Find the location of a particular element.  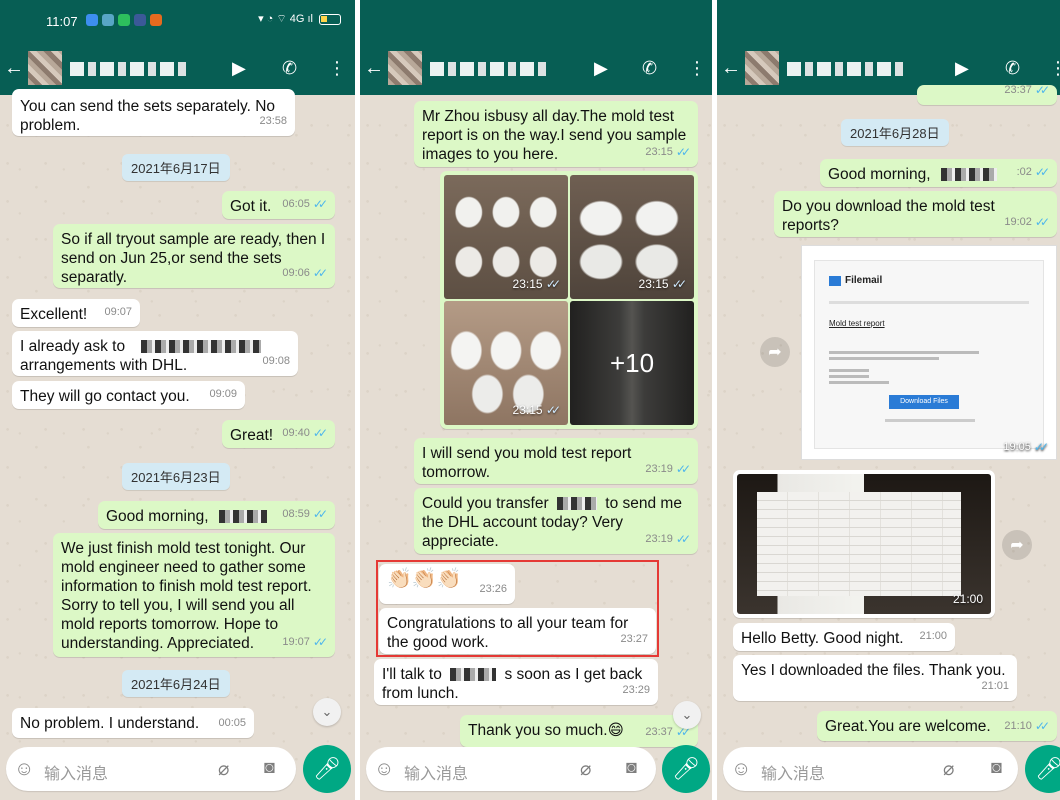

message-outgoing: Great! 09:40 ✓✓ is located at coordinates (278, 434).